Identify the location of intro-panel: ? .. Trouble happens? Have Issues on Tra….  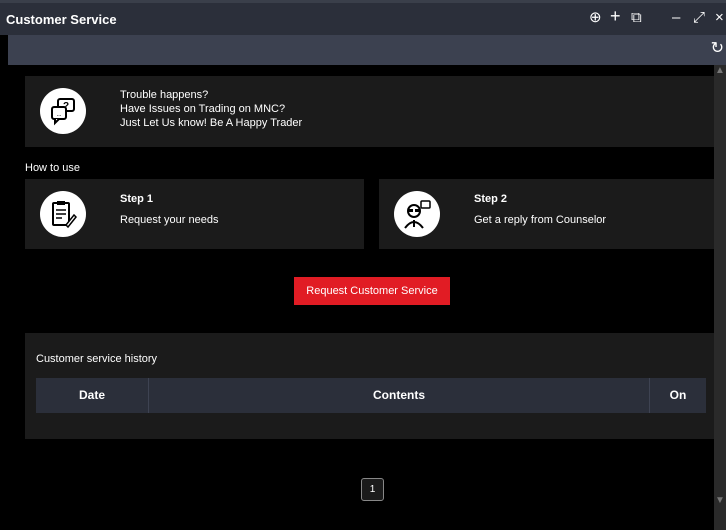
(369, 111).